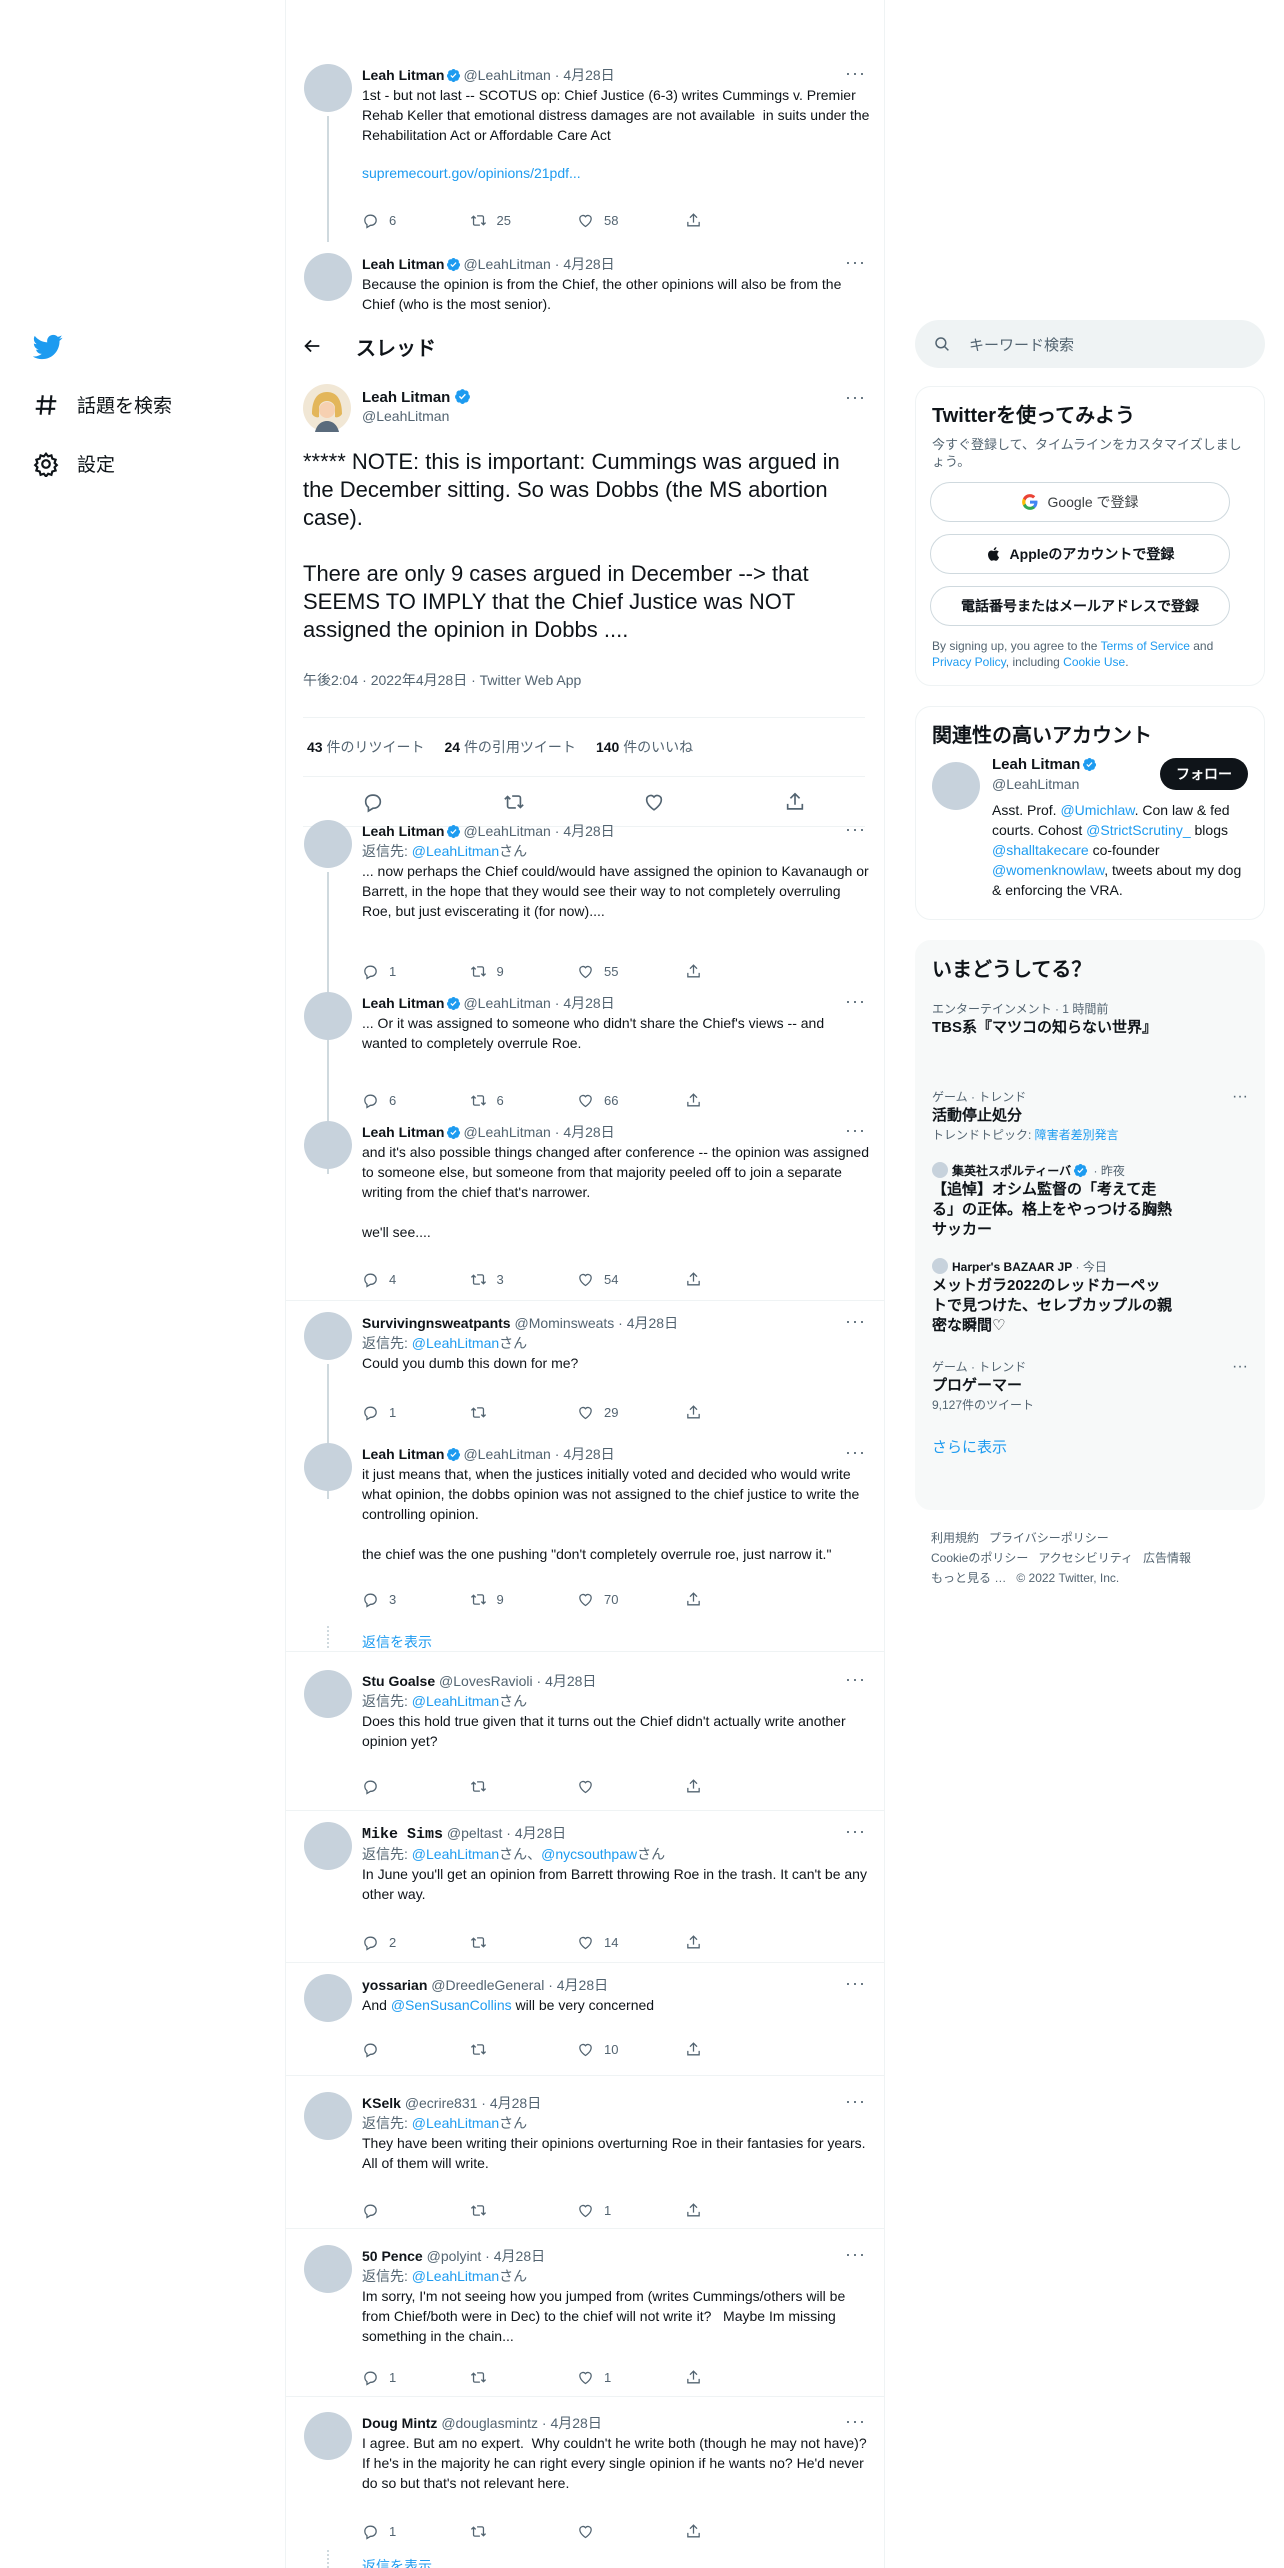 The width and height of the screenshot is (1284, 2568). I want to click on footer-link: 利用規約, so click(955, 1538).